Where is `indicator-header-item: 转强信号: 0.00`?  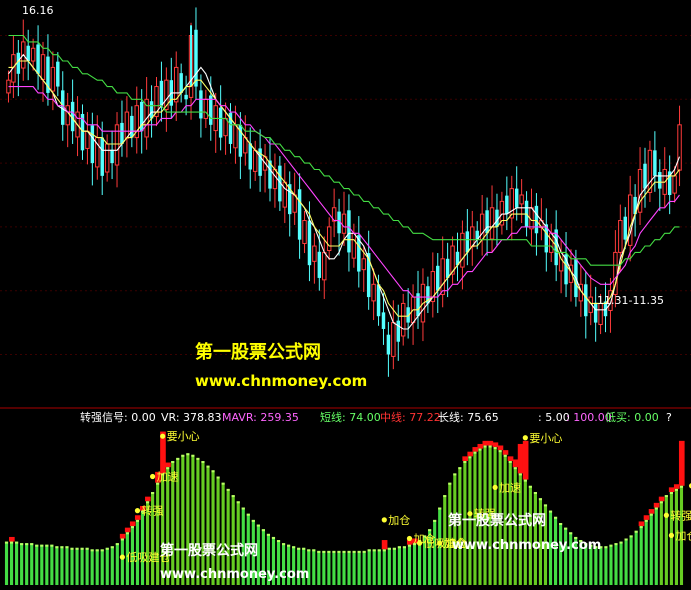 indicator-header-item: 转强信号: 0.00 is located at coordinates (118, 417).